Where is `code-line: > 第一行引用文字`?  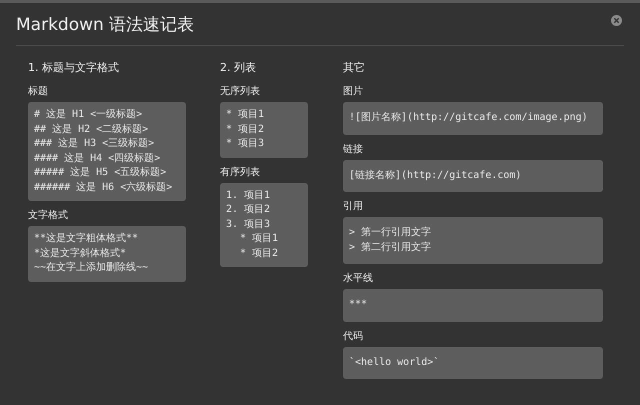
code-line: > 第一行引用文字 is located at coordinates (390, 233).